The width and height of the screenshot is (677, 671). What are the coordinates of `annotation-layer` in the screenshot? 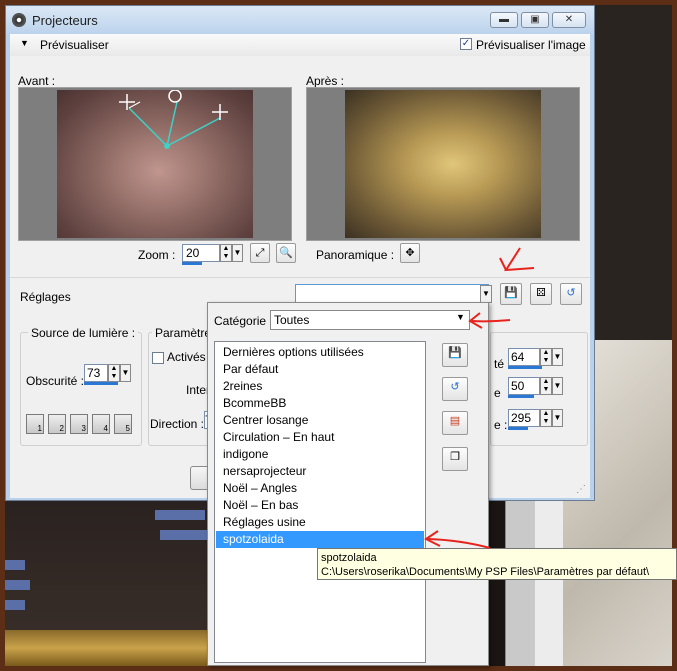 It's located at (479, 398).